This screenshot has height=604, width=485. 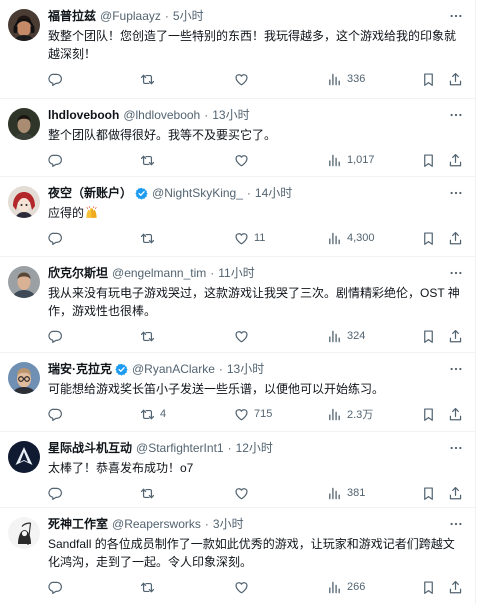 What do you see at coordinates (180, 448) in the screenshot?
I see `user-handle: @StarfighterInt1` at bounding box center [180, 448].